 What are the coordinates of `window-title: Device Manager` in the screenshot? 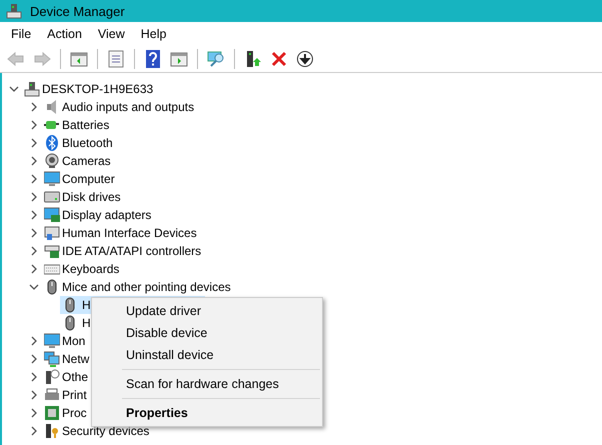 It's located at (77, 11).